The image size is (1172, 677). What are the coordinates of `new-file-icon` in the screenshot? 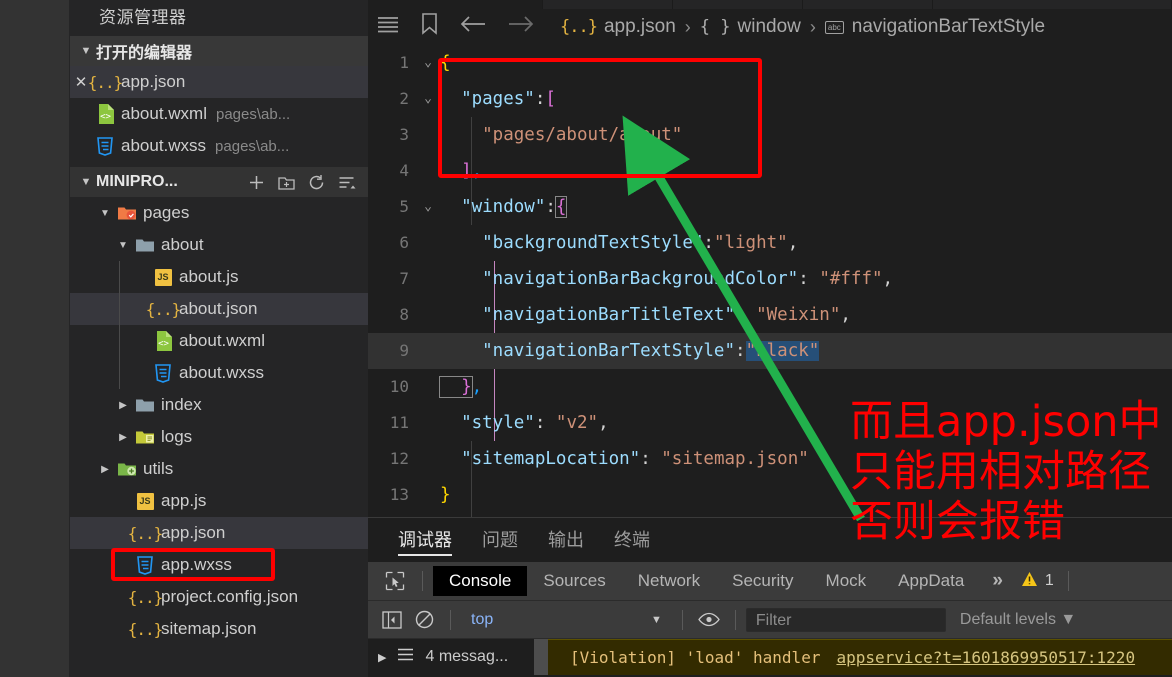 It's located at (256, 182).